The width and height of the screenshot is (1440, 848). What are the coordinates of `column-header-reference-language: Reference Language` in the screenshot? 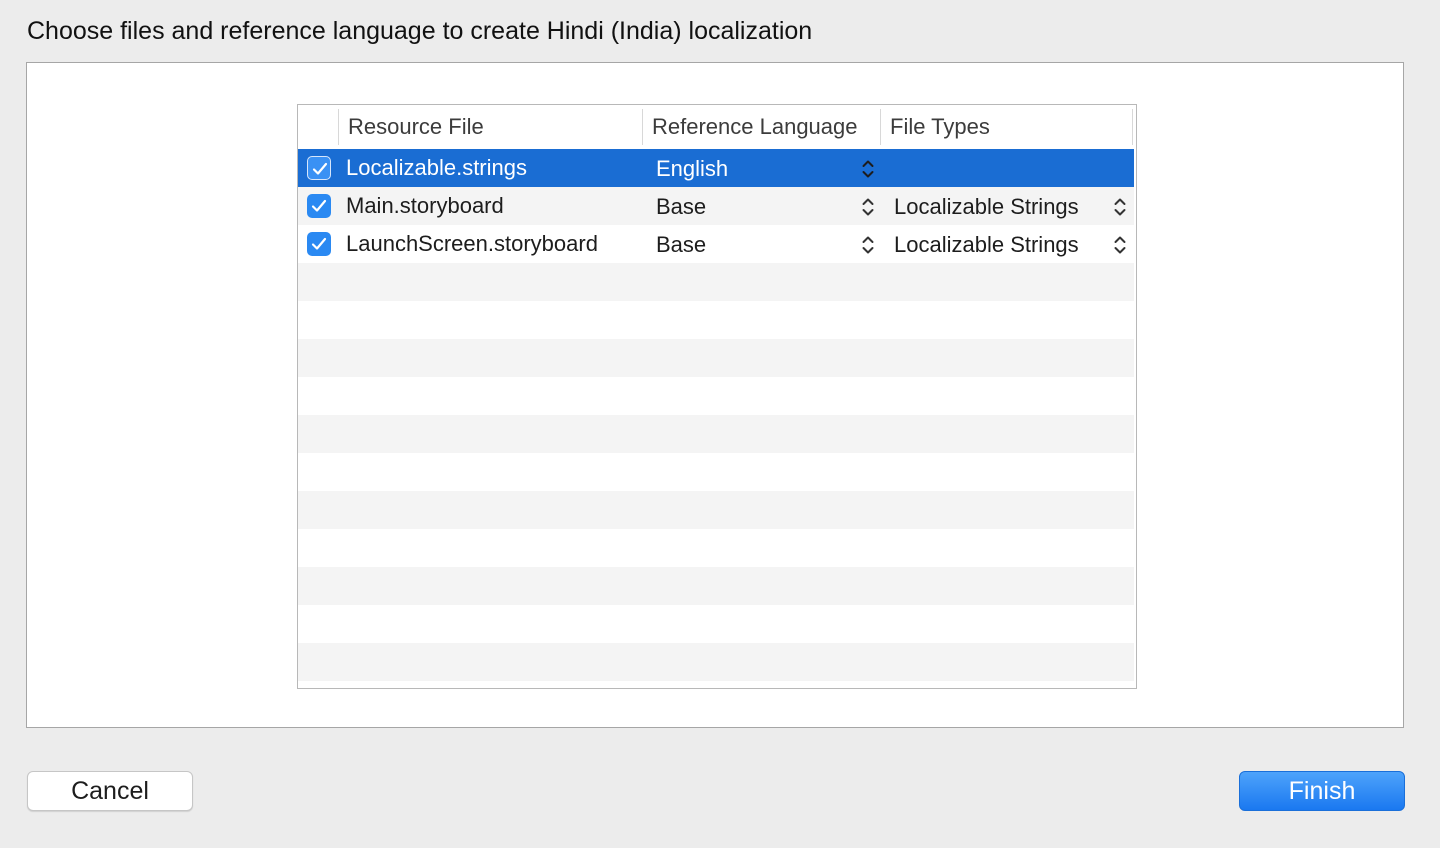 It's located at (755, 127).